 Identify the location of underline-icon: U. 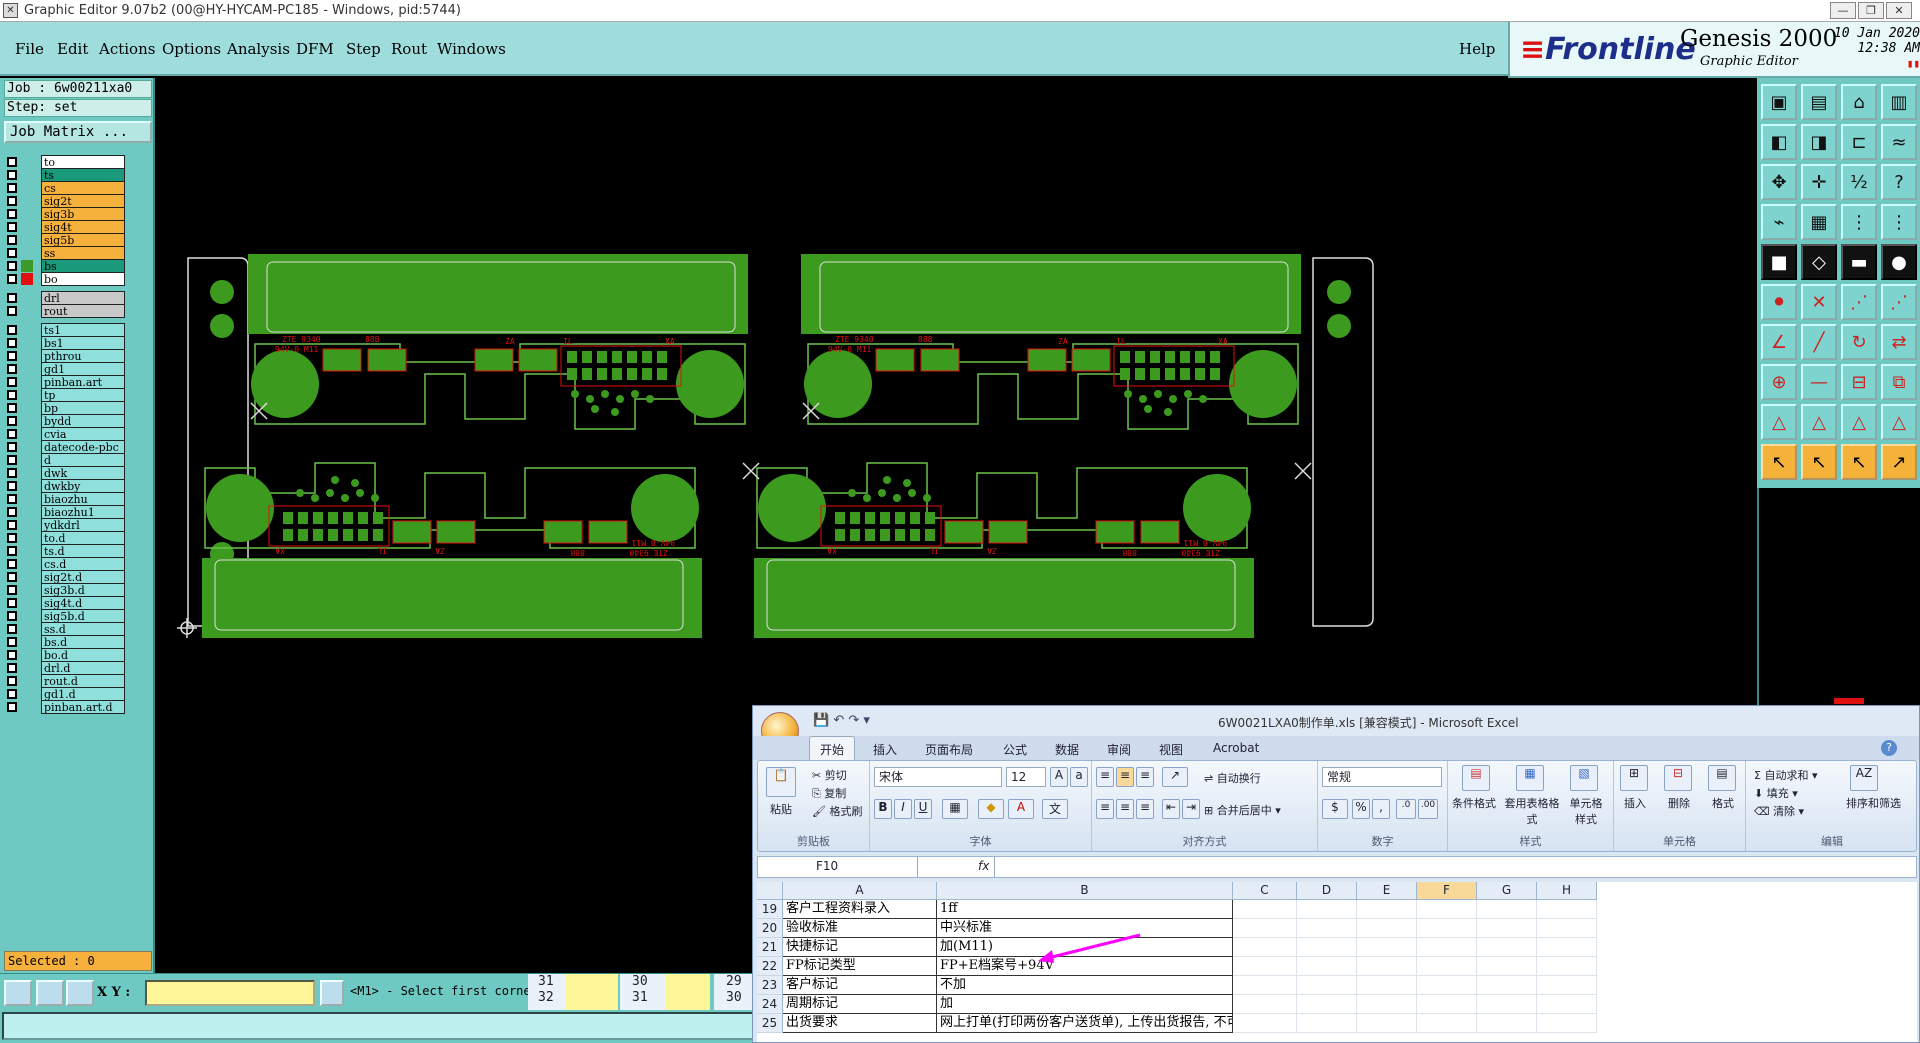
(923, 809).